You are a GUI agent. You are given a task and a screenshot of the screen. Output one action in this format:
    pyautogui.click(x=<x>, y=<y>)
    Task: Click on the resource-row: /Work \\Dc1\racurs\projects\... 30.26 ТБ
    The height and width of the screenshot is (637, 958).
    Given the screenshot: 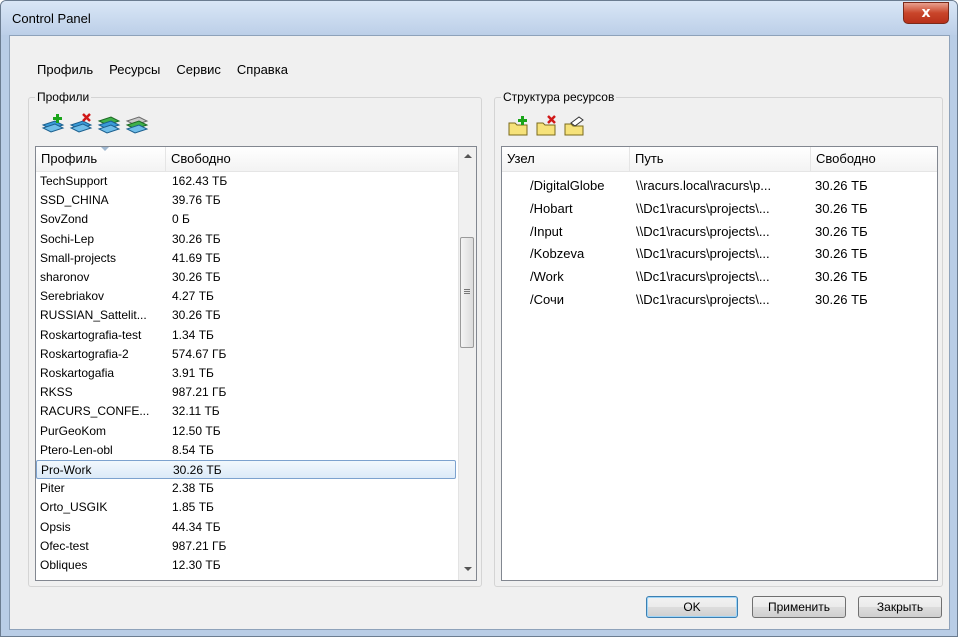 What is the action you would take?
    pyautogui.click(x=717, y=276)
    